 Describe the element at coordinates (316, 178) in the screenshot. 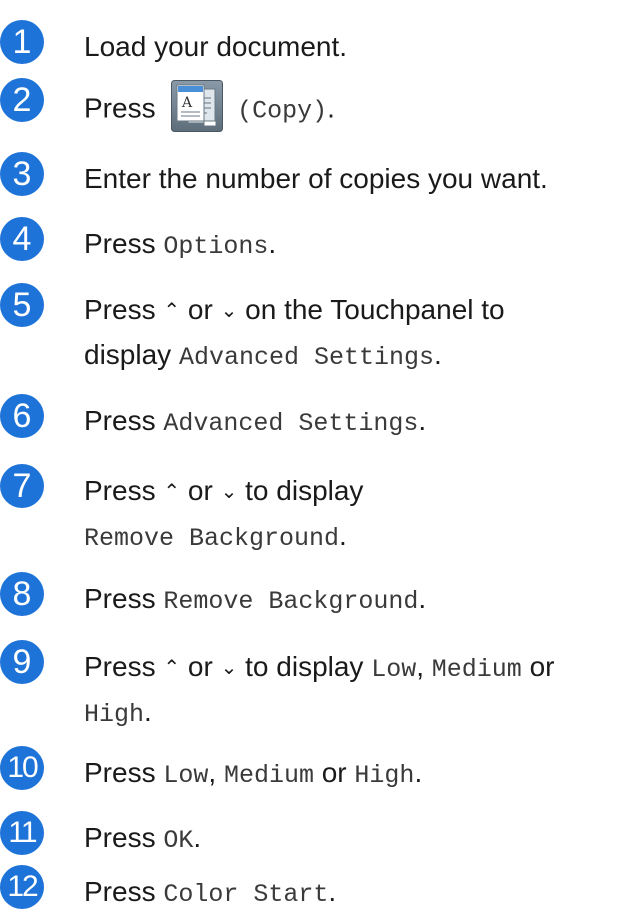

I see `step-text: Enter the number of copies you want.` at that location.